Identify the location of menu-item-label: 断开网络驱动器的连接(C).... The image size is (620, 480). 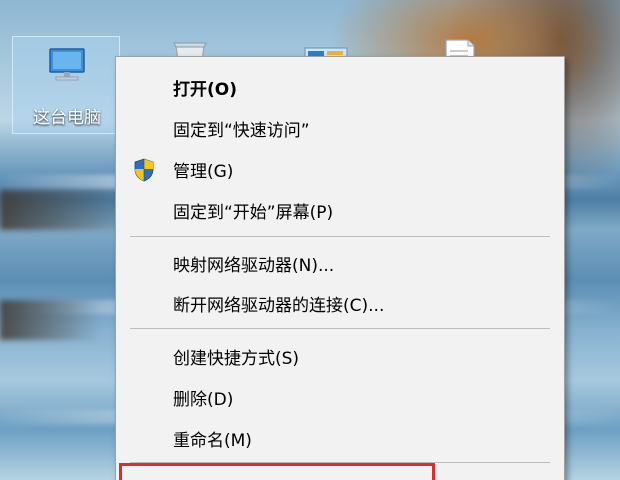
(279, 305).